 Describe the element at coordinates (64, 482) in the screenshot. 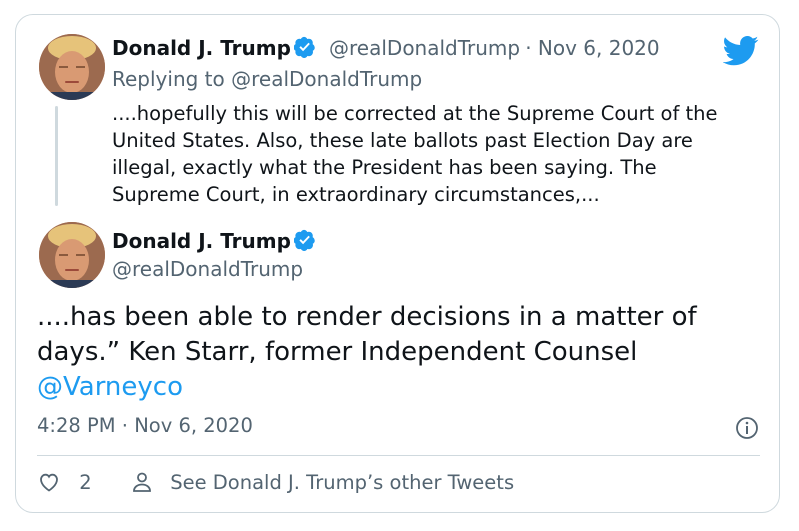

I see `like-button: 2` at that location.